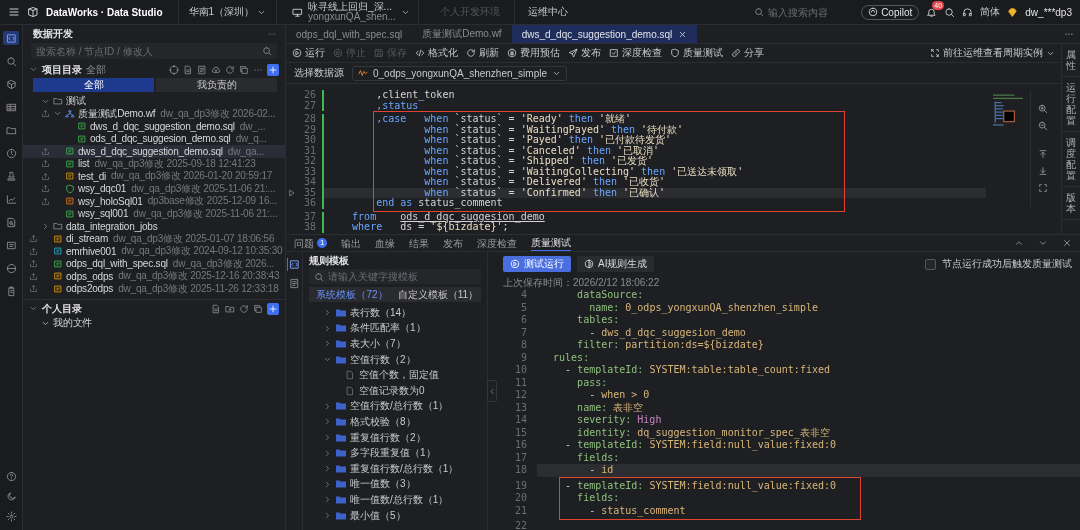 This screenshot has width=1080, height=530. I want to click on side-tab: 版本, so click(1071, 203).